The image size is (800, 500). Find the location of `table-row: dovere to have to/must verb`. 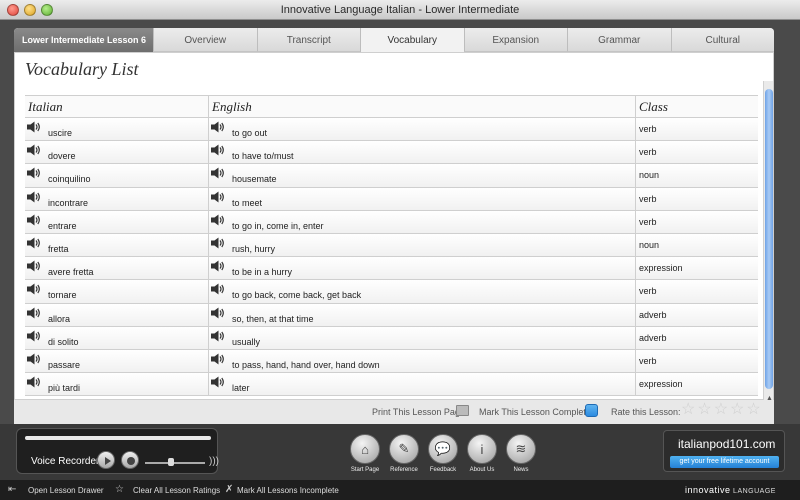

table-row: dovere to have to/must verb is located at coordinates (391, 153).